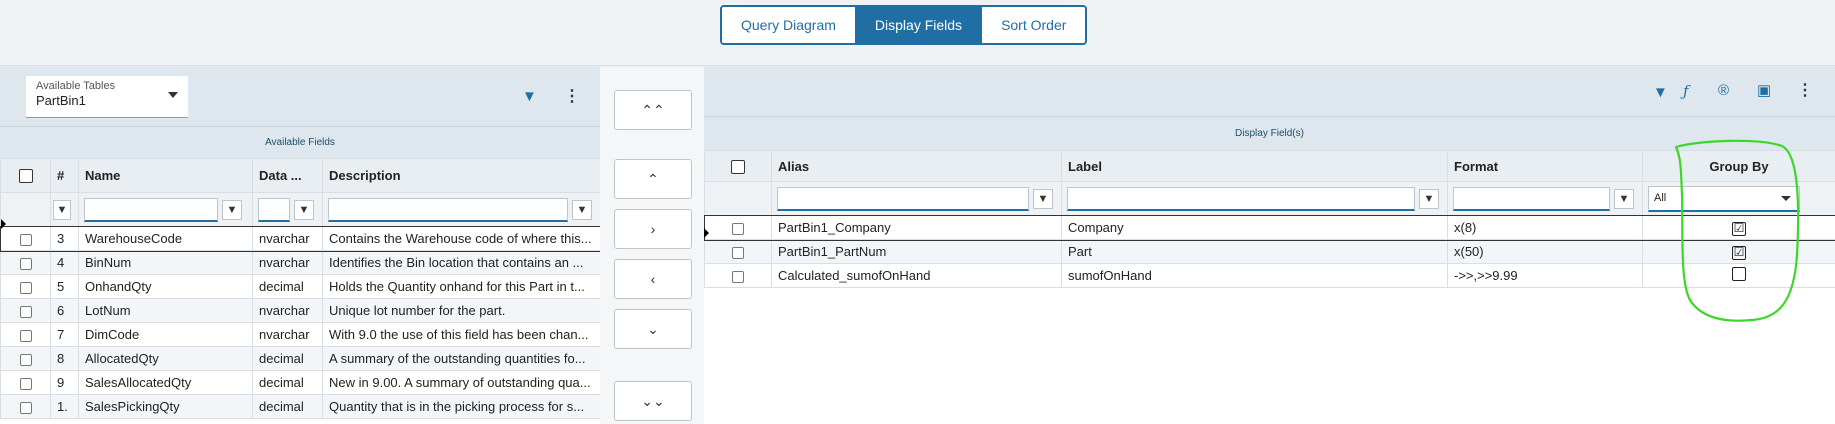 Image resolution: width=1835 pixels, height=424 pixels. What do you see at coordinates (653, 279) in the screenshot?
I see `remove-field-button: ‹` at bounding box center [653, 279].